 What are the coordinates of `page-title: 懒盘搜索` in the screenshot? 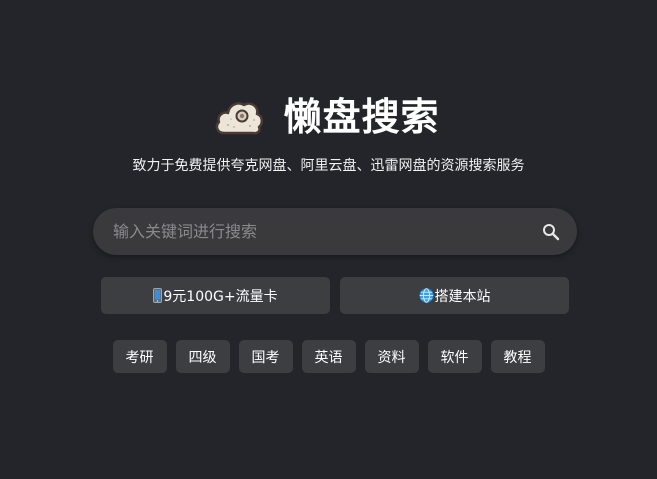 It's located at (361, 117).